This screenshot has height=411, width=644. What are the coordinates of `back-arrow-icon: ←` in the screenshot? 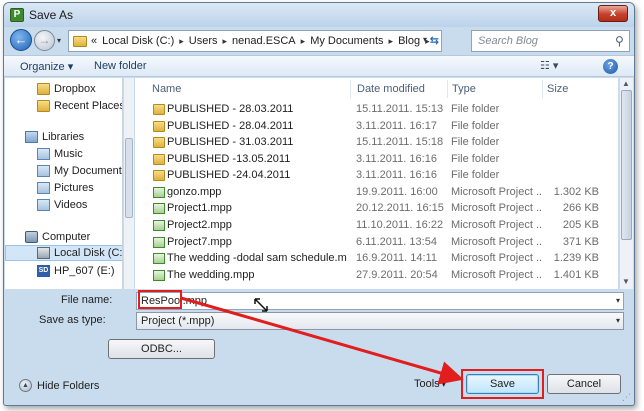 It's located at (21, 39).